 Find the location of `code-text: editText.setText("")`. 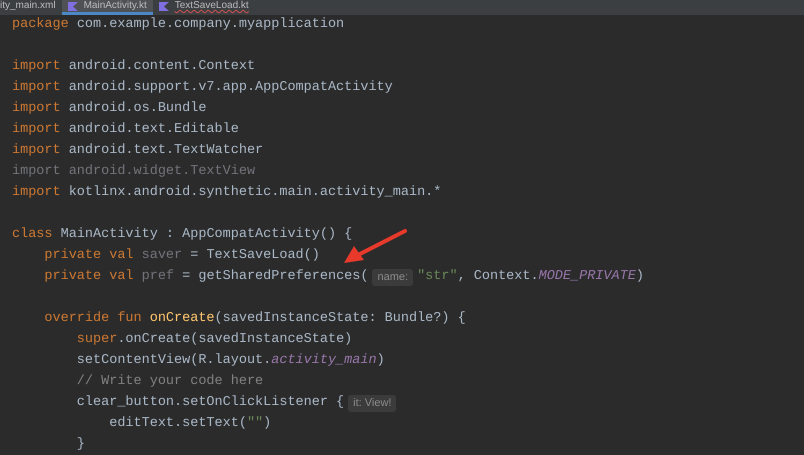

code-text: editText.setText("") is located at coordinates (190, 424).